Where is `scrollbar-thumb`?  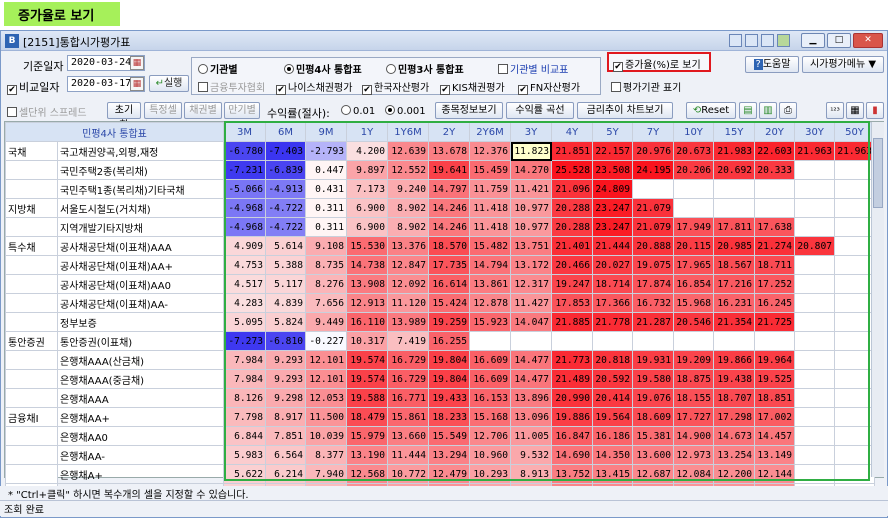 scrollbar-thumb is located at coordinates (878, 173).